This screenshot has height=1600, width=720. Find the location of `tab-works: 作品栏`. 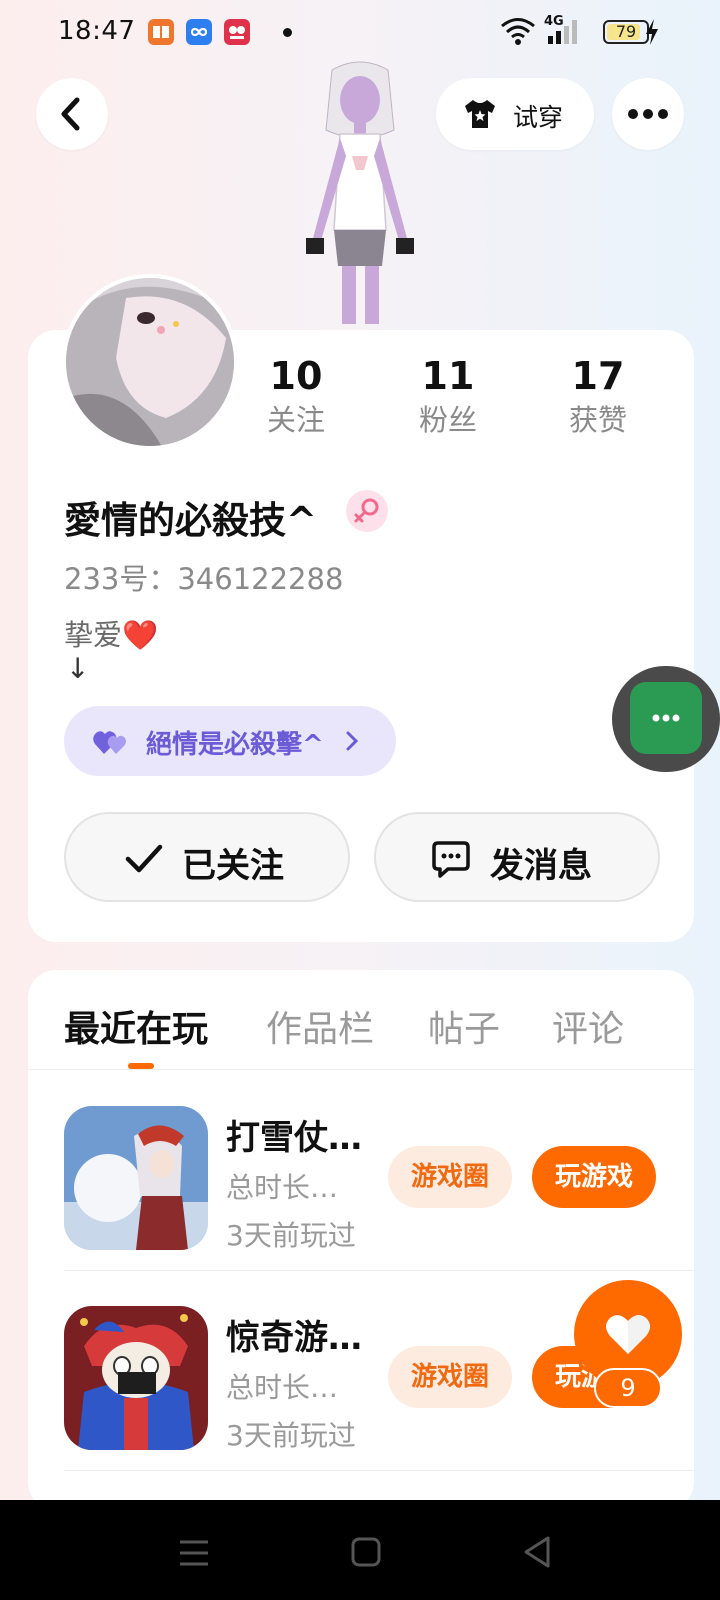

tab-works: 作品栏 is located at coordinates (320, 1026).